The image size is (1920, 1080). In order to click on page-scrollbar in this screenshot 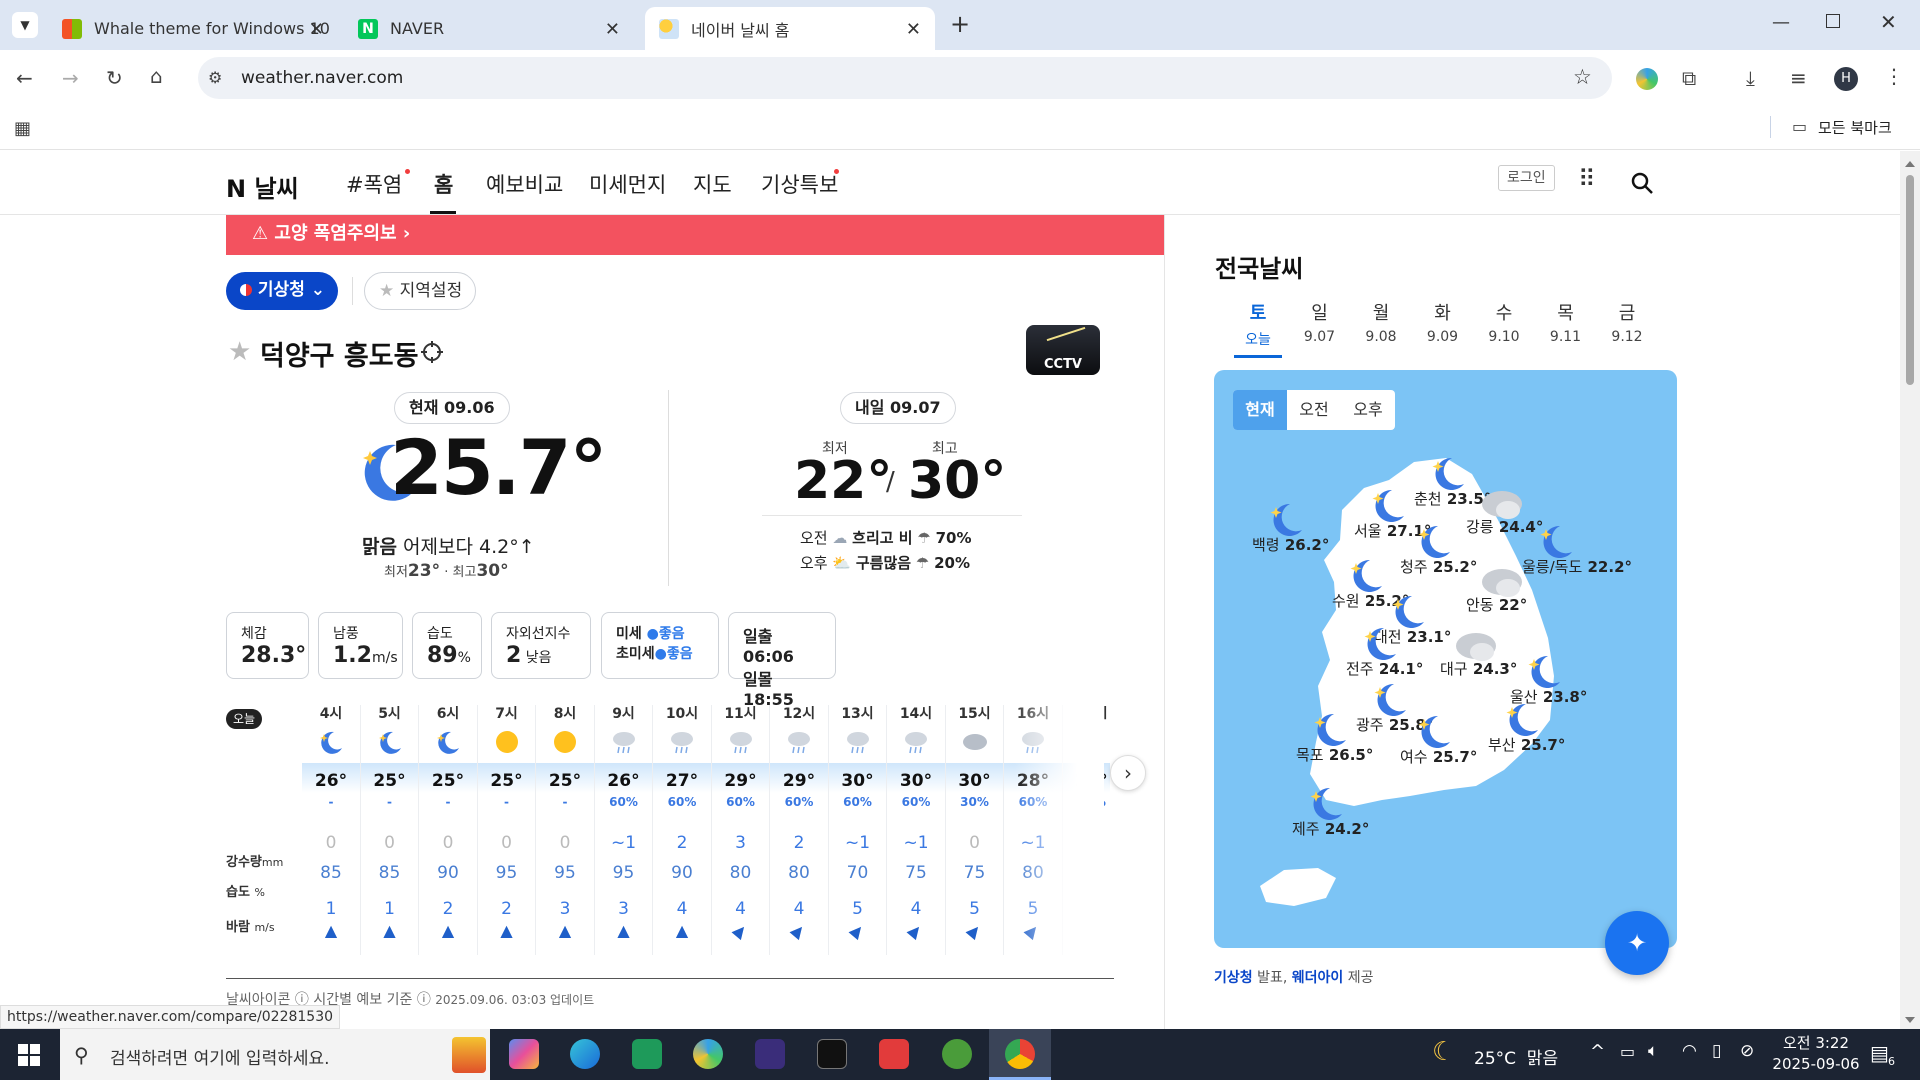, I will do `click(1910, 590)`.